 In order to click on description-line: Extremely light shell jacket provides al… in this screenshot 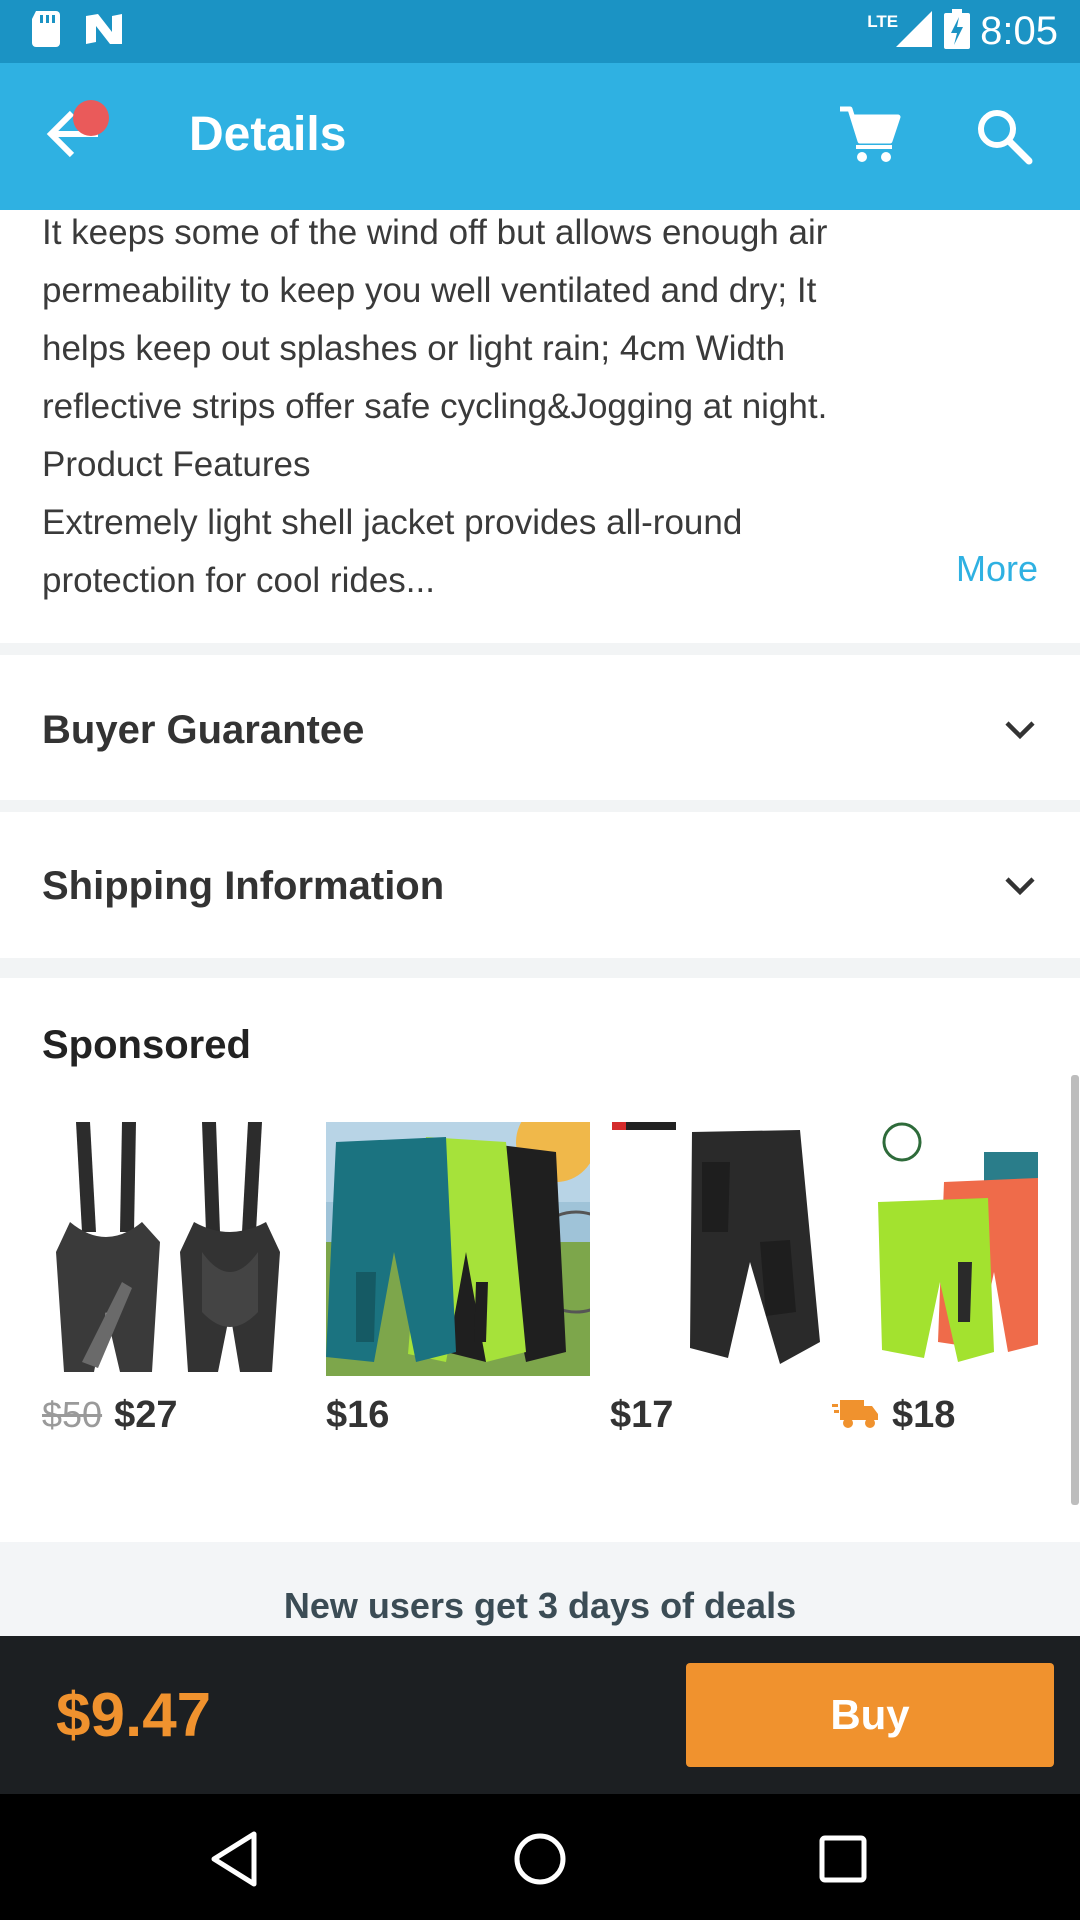, I will do `click(392, 522)`.